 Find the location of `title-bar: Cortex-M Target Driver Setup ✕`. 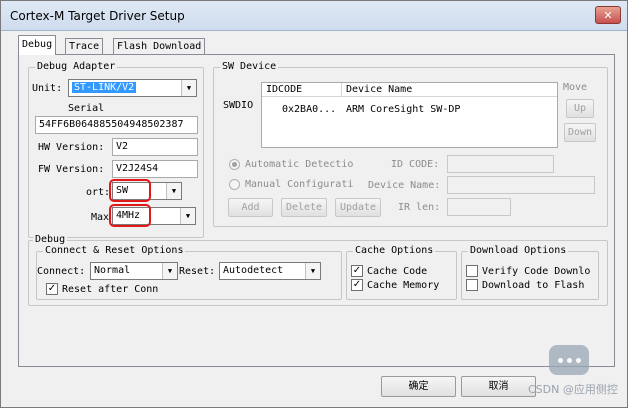

title-bar: Cortex-M Target Driver Setup ✕ is located at coordinates (314, 16).